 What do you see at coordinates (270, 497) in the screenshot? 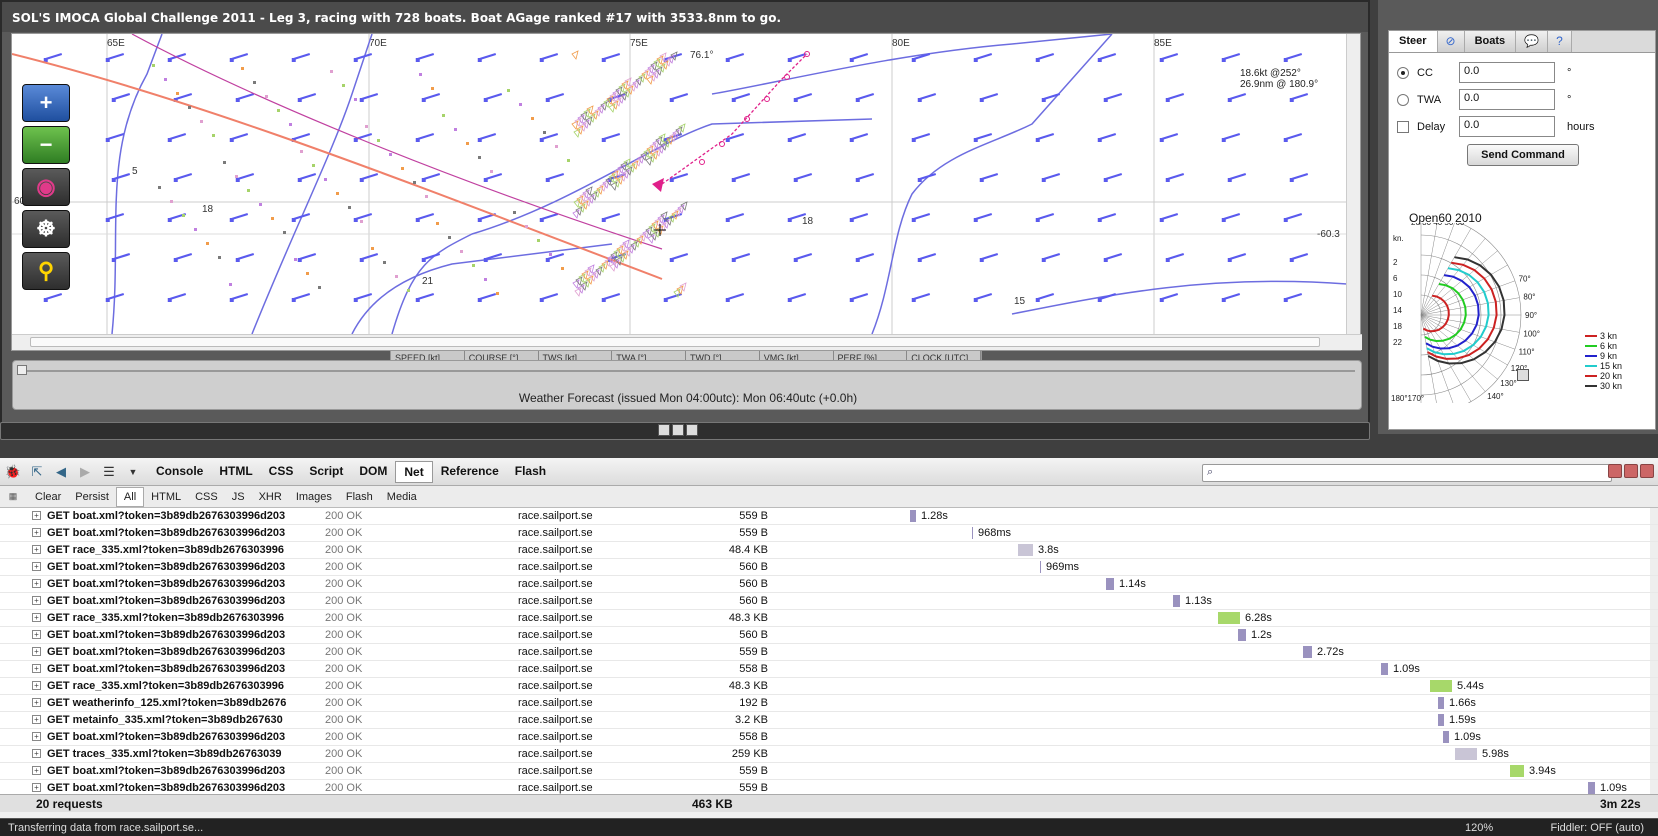
I see `filter-xhr: XHR` at bounding box center [270, 497].